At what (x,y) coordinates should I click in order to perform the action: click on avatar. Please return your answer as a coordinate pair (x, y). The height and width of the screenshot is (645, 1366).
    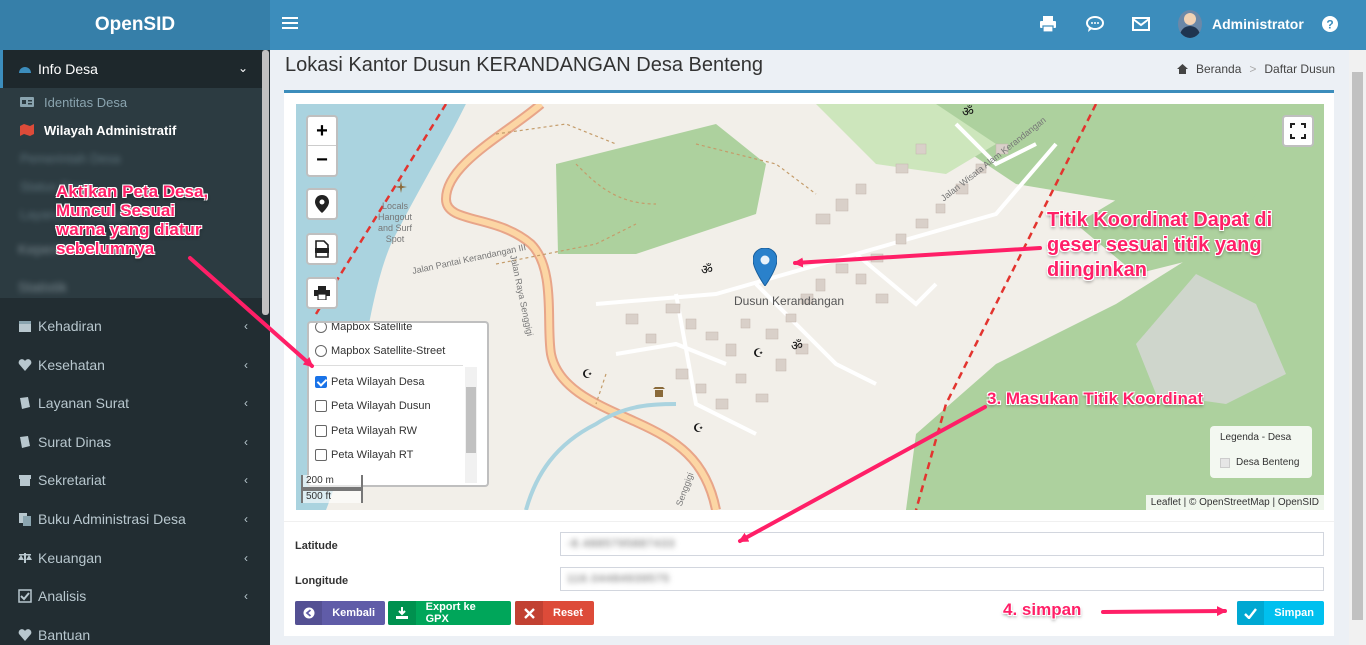
    Looking at the image, I should click on (1190, 24).